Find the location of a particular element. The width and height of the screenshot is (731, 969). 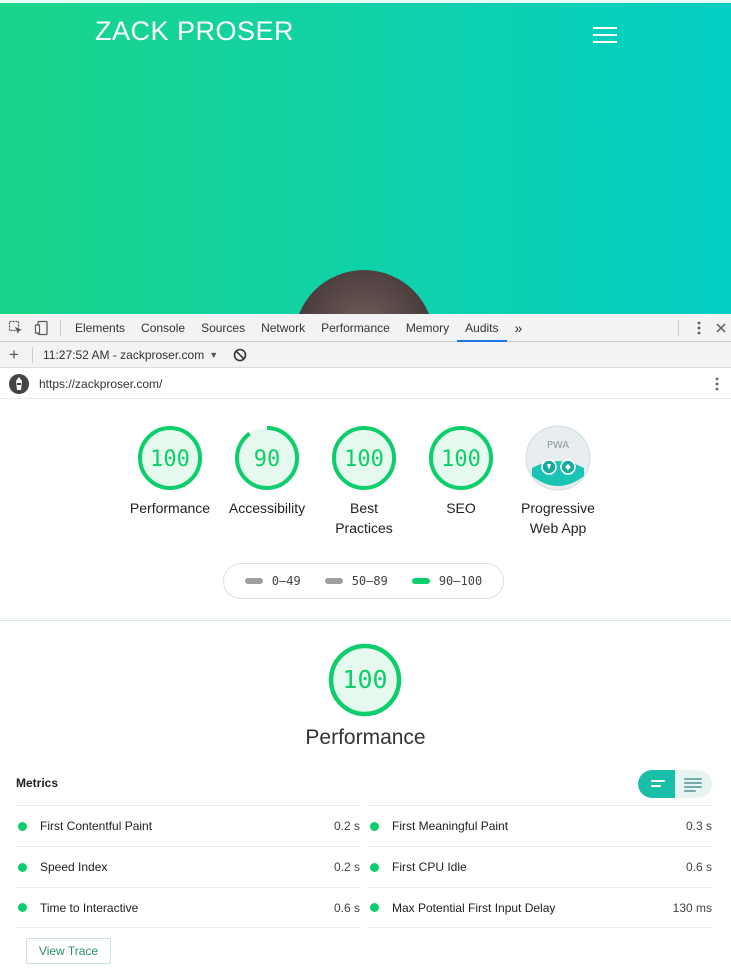

lighthouse-icon is located at coordinates (19, 384).